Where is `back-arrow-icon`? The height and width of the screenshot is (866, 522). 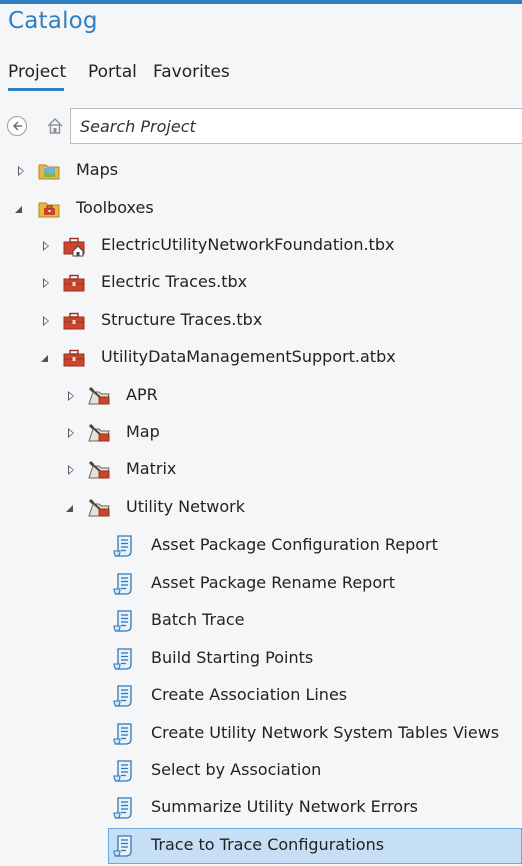
back-arrow-icon is located at coordinates (17, 126).